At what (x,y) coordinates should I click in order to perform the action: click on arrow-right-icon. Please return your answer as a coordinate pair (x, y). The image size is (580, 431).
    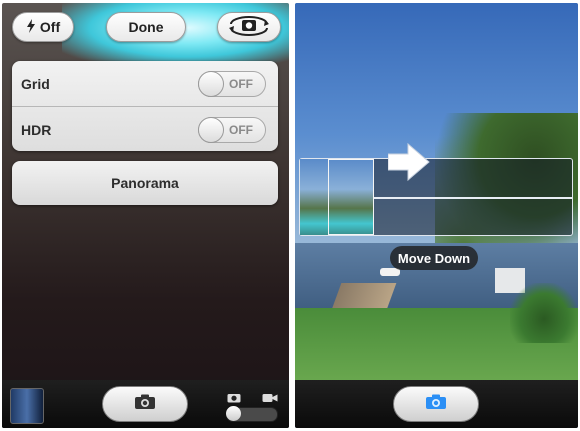
    Looking at the image, I should click on (408, 164).